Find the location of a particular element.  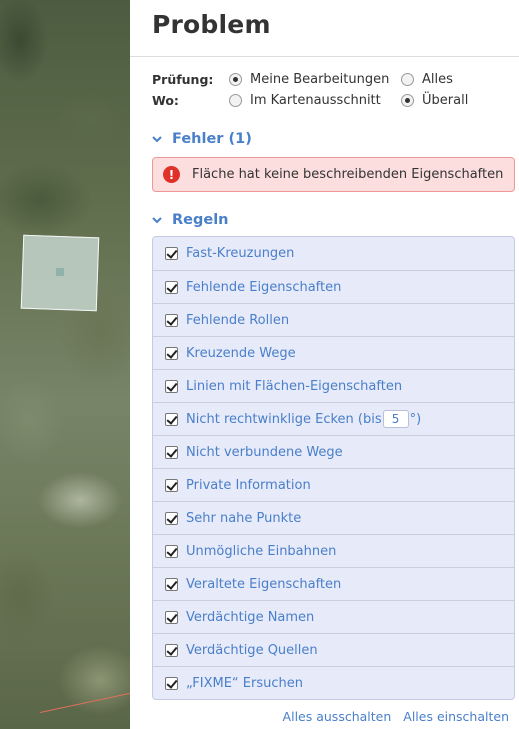

where-option-row: Wo: Im Kartenausschnitt Überall is located at coordinates (335, 100).